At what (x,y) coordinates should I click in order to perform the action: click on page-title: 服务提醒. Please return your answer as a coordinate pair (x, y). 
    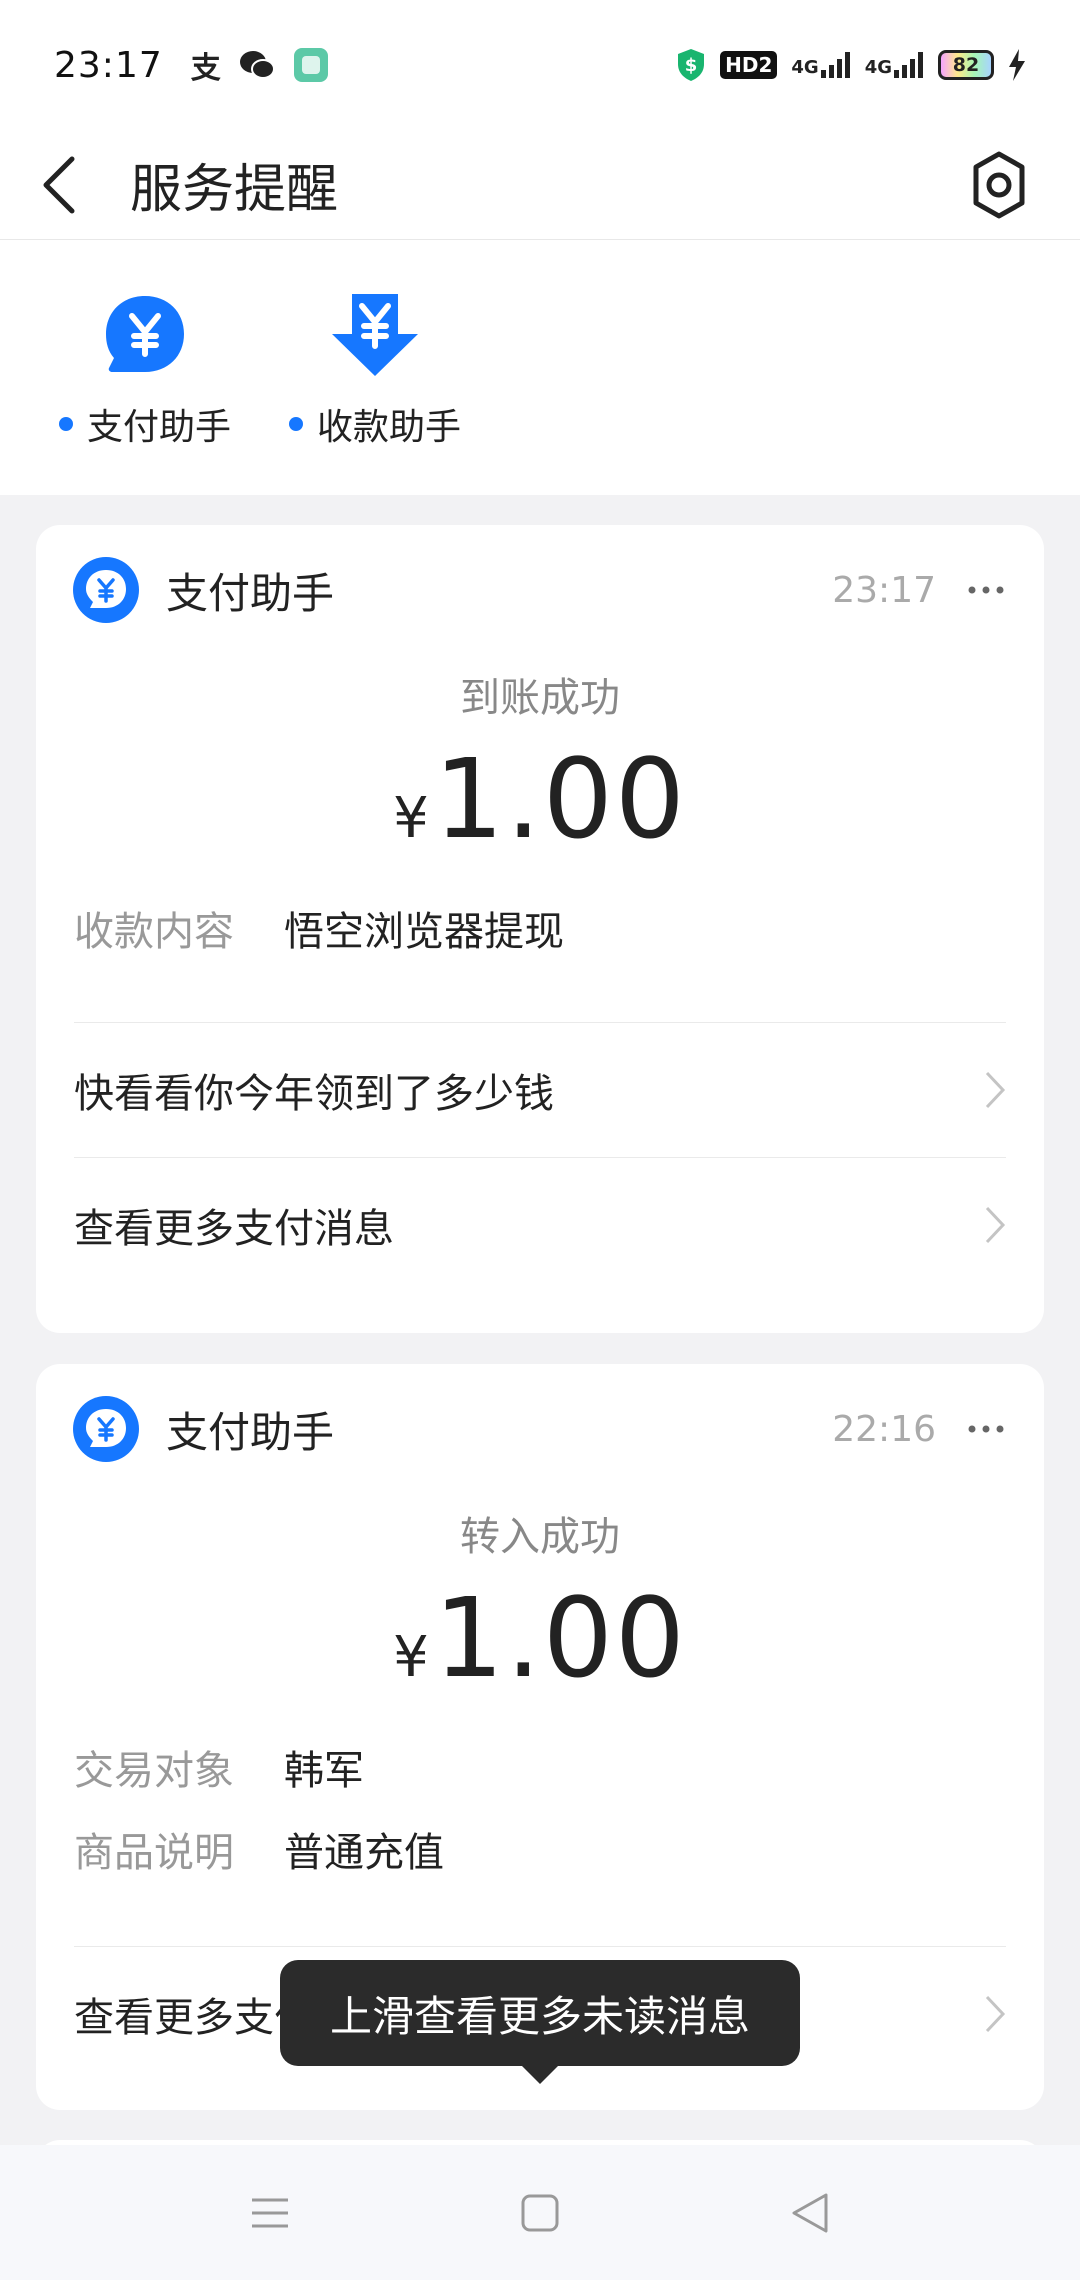
    Looking at the image, I should click on (234, 190).